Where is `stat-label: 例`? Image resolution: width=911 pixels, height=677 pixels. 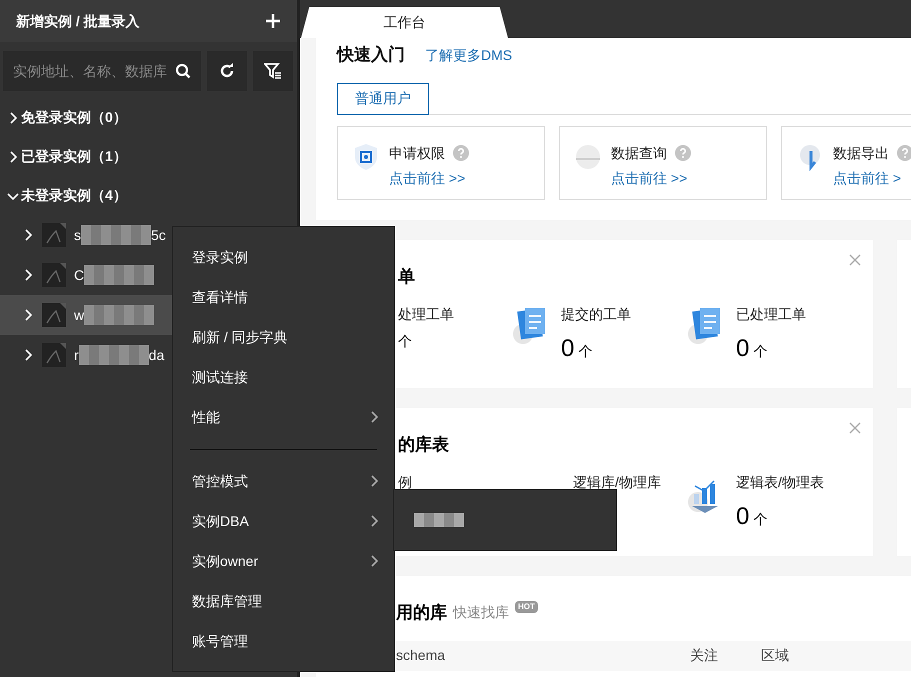
stat-label: 例 is located at coordinates (405, 482).